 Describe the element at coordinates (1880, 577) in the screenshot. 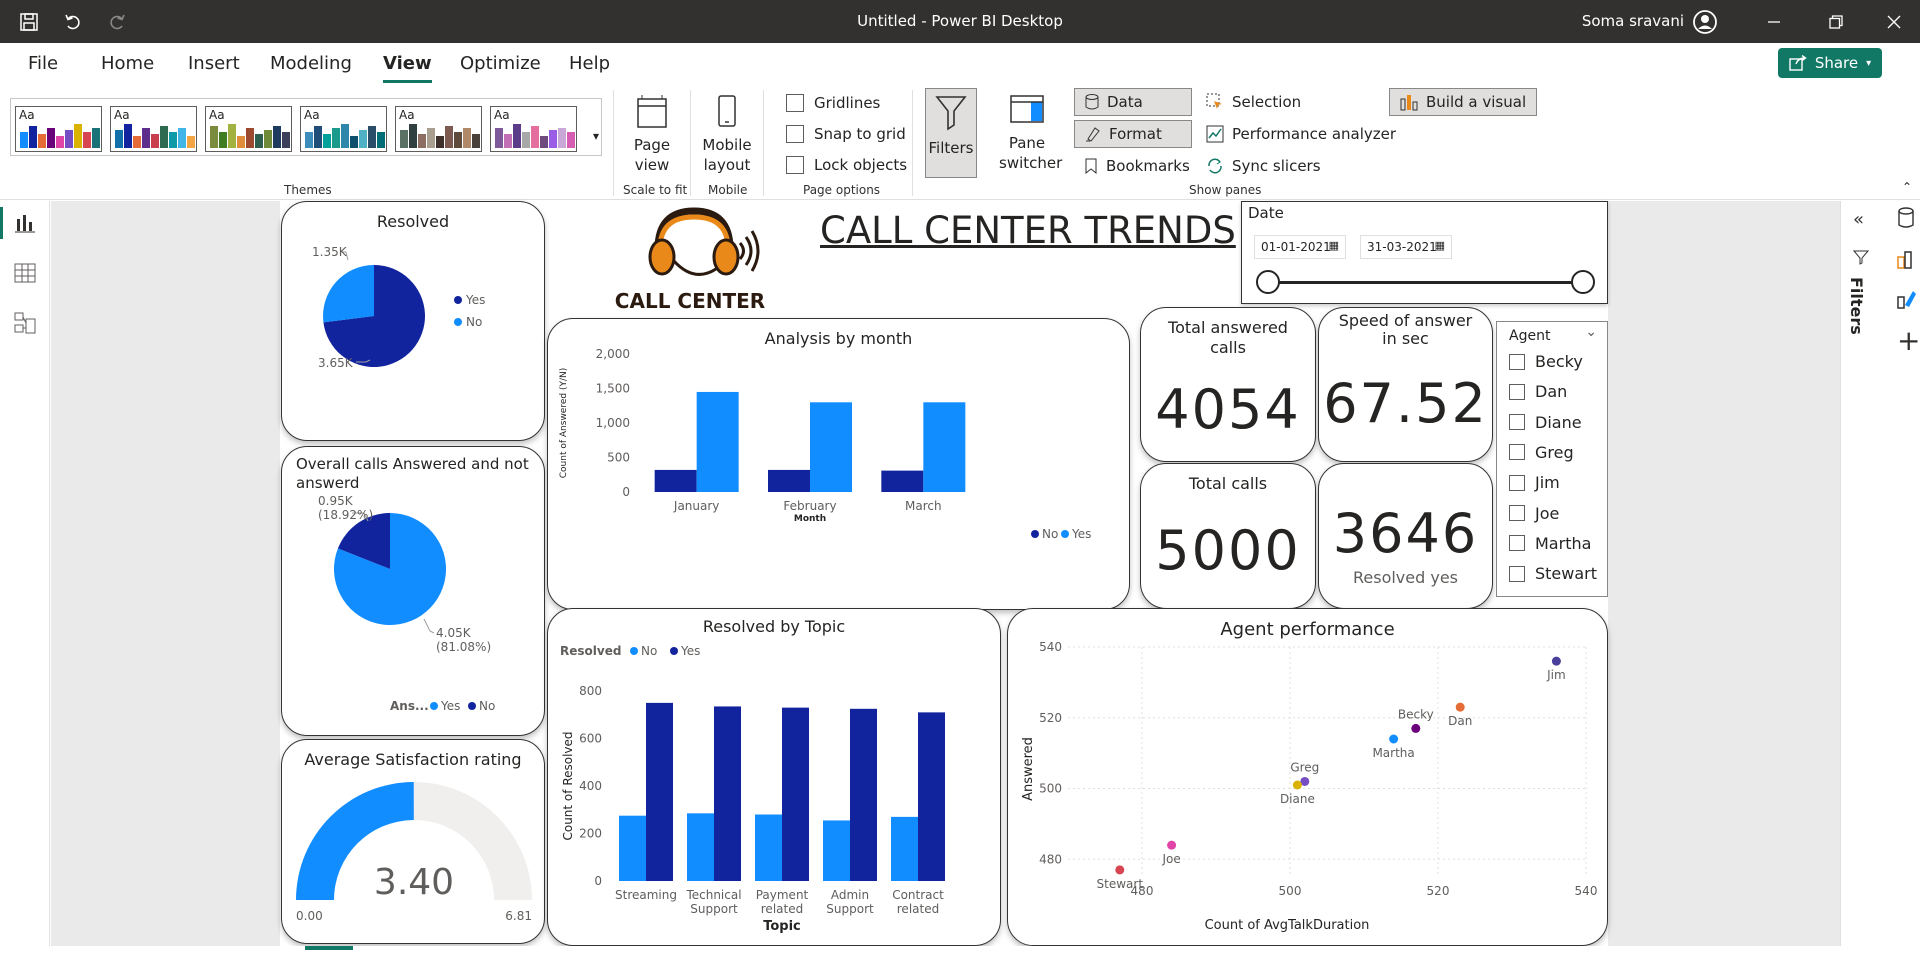

I see `right-panes-rail: « Filters +` at that location.